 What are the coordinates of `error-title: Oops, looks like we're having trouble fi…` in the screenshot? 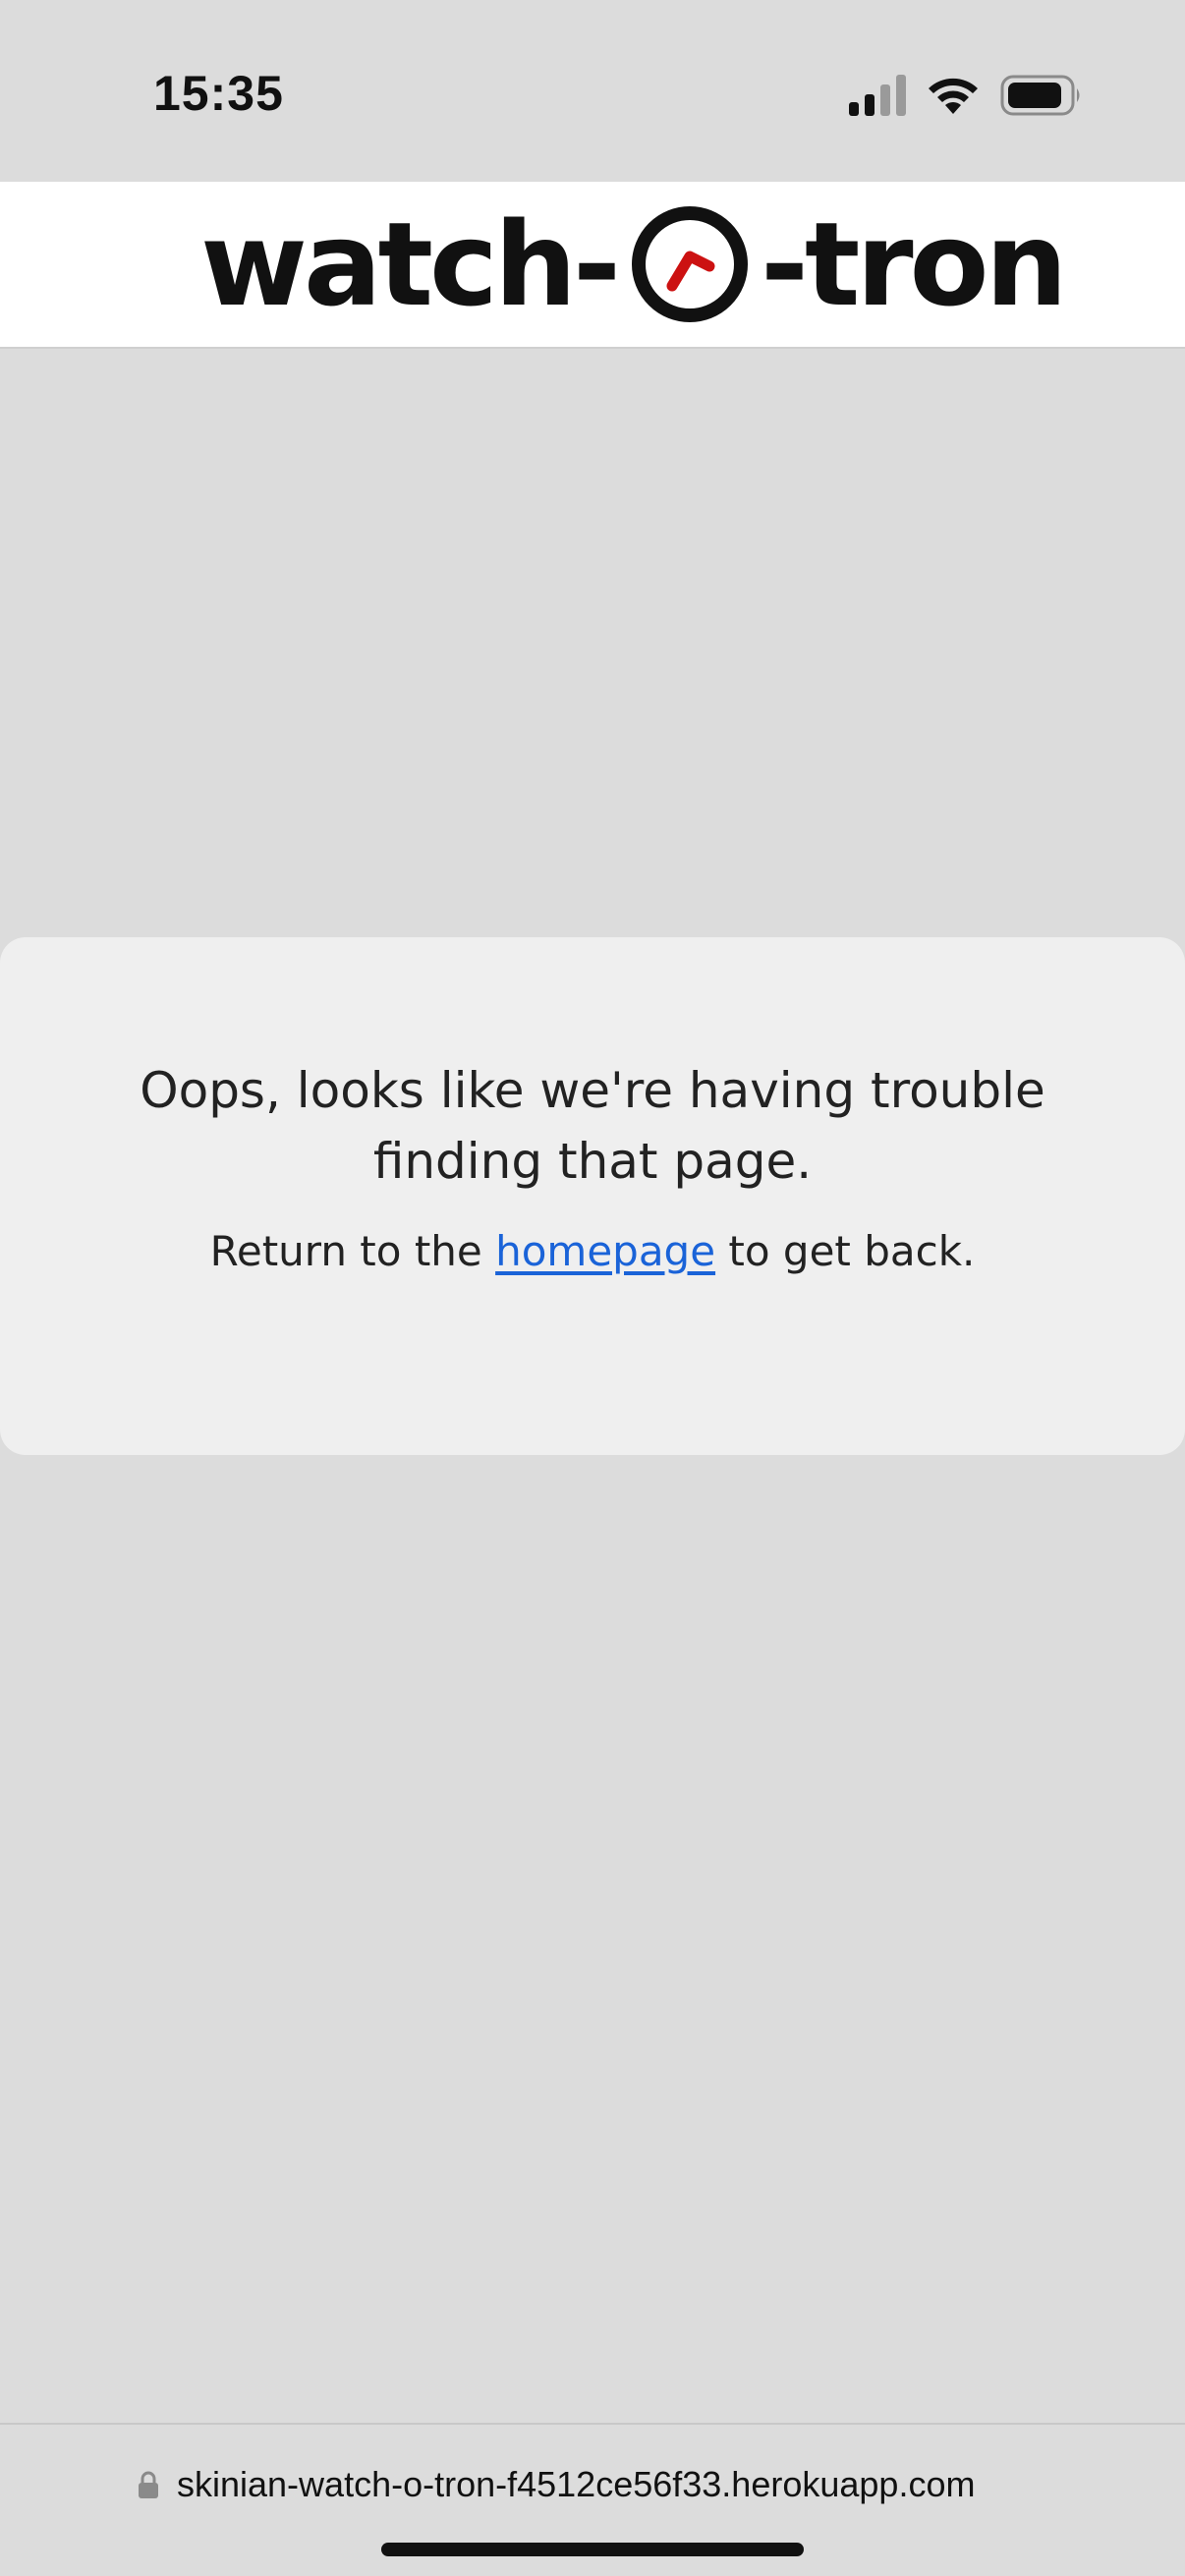 It's located at (592, 1126).